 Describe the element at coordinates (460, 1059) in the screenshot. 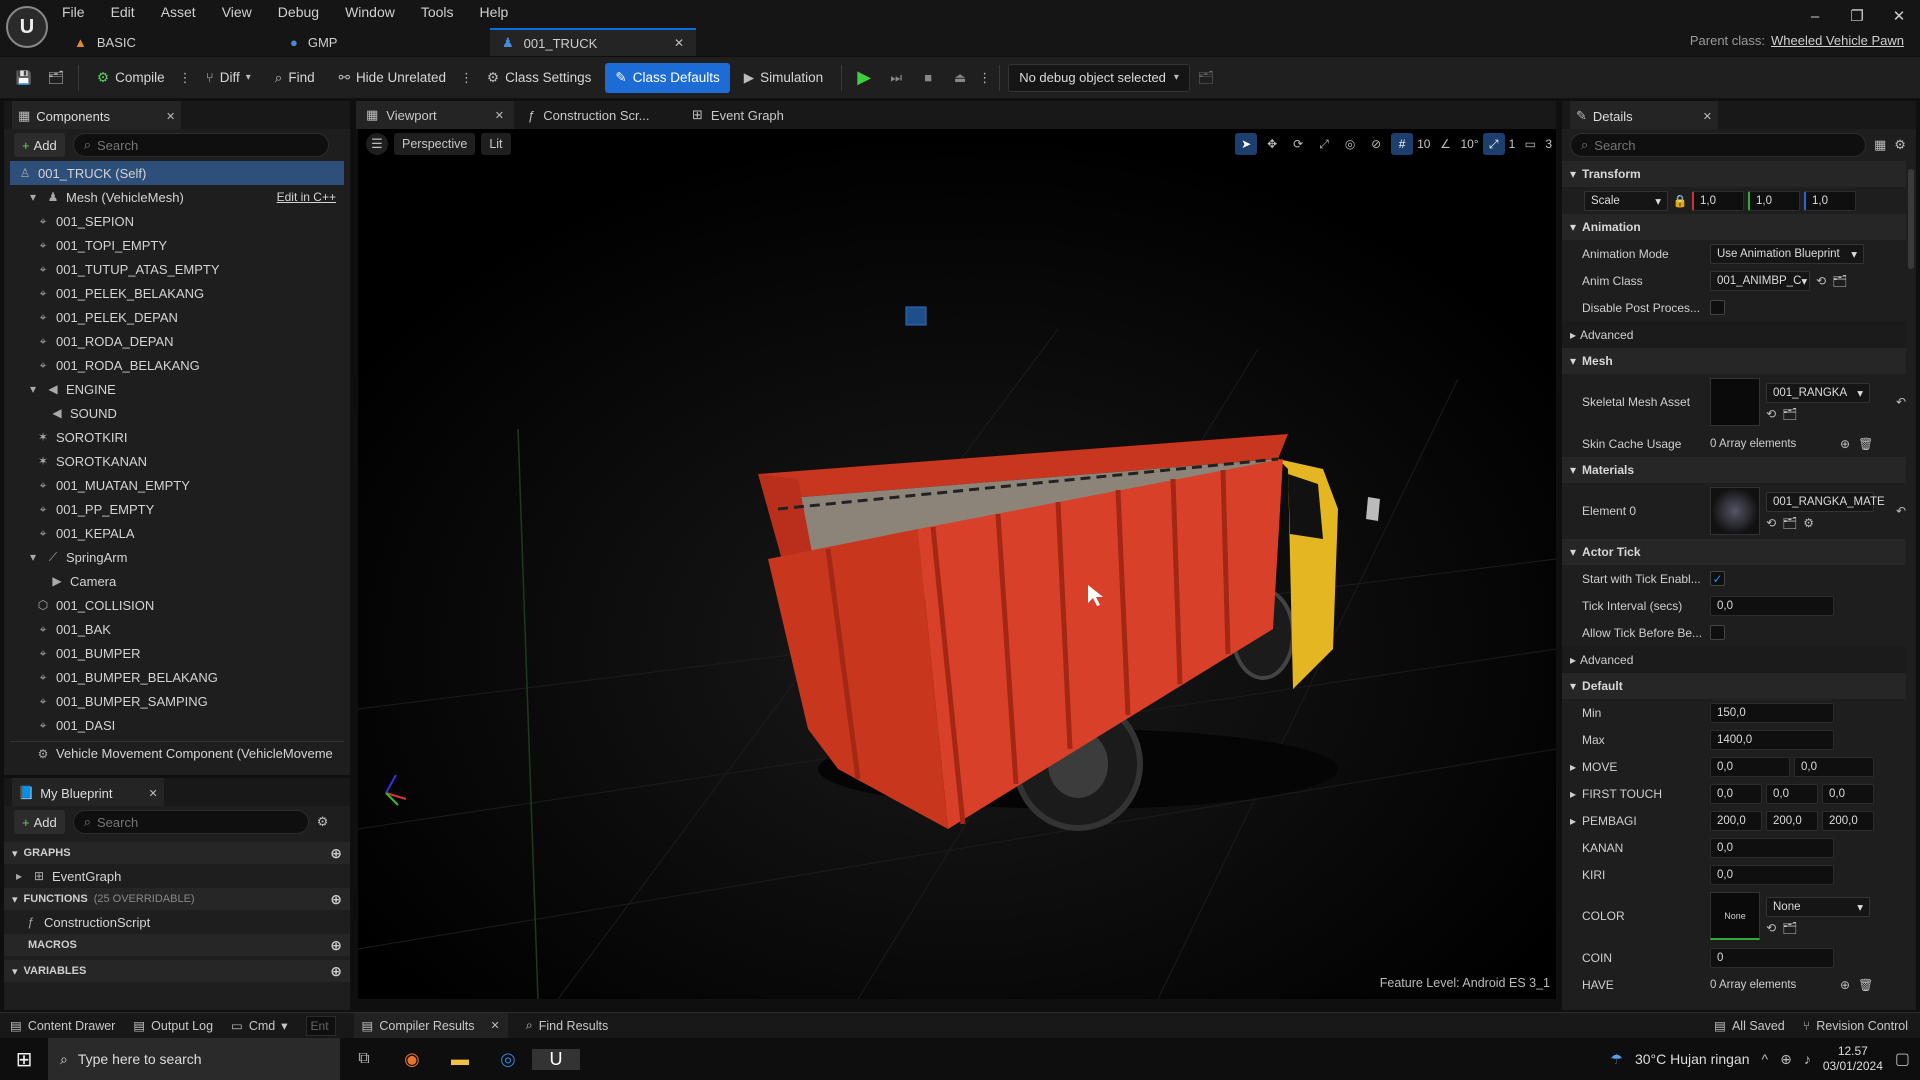

I see `file-explorer-icon: ▬` at that location.